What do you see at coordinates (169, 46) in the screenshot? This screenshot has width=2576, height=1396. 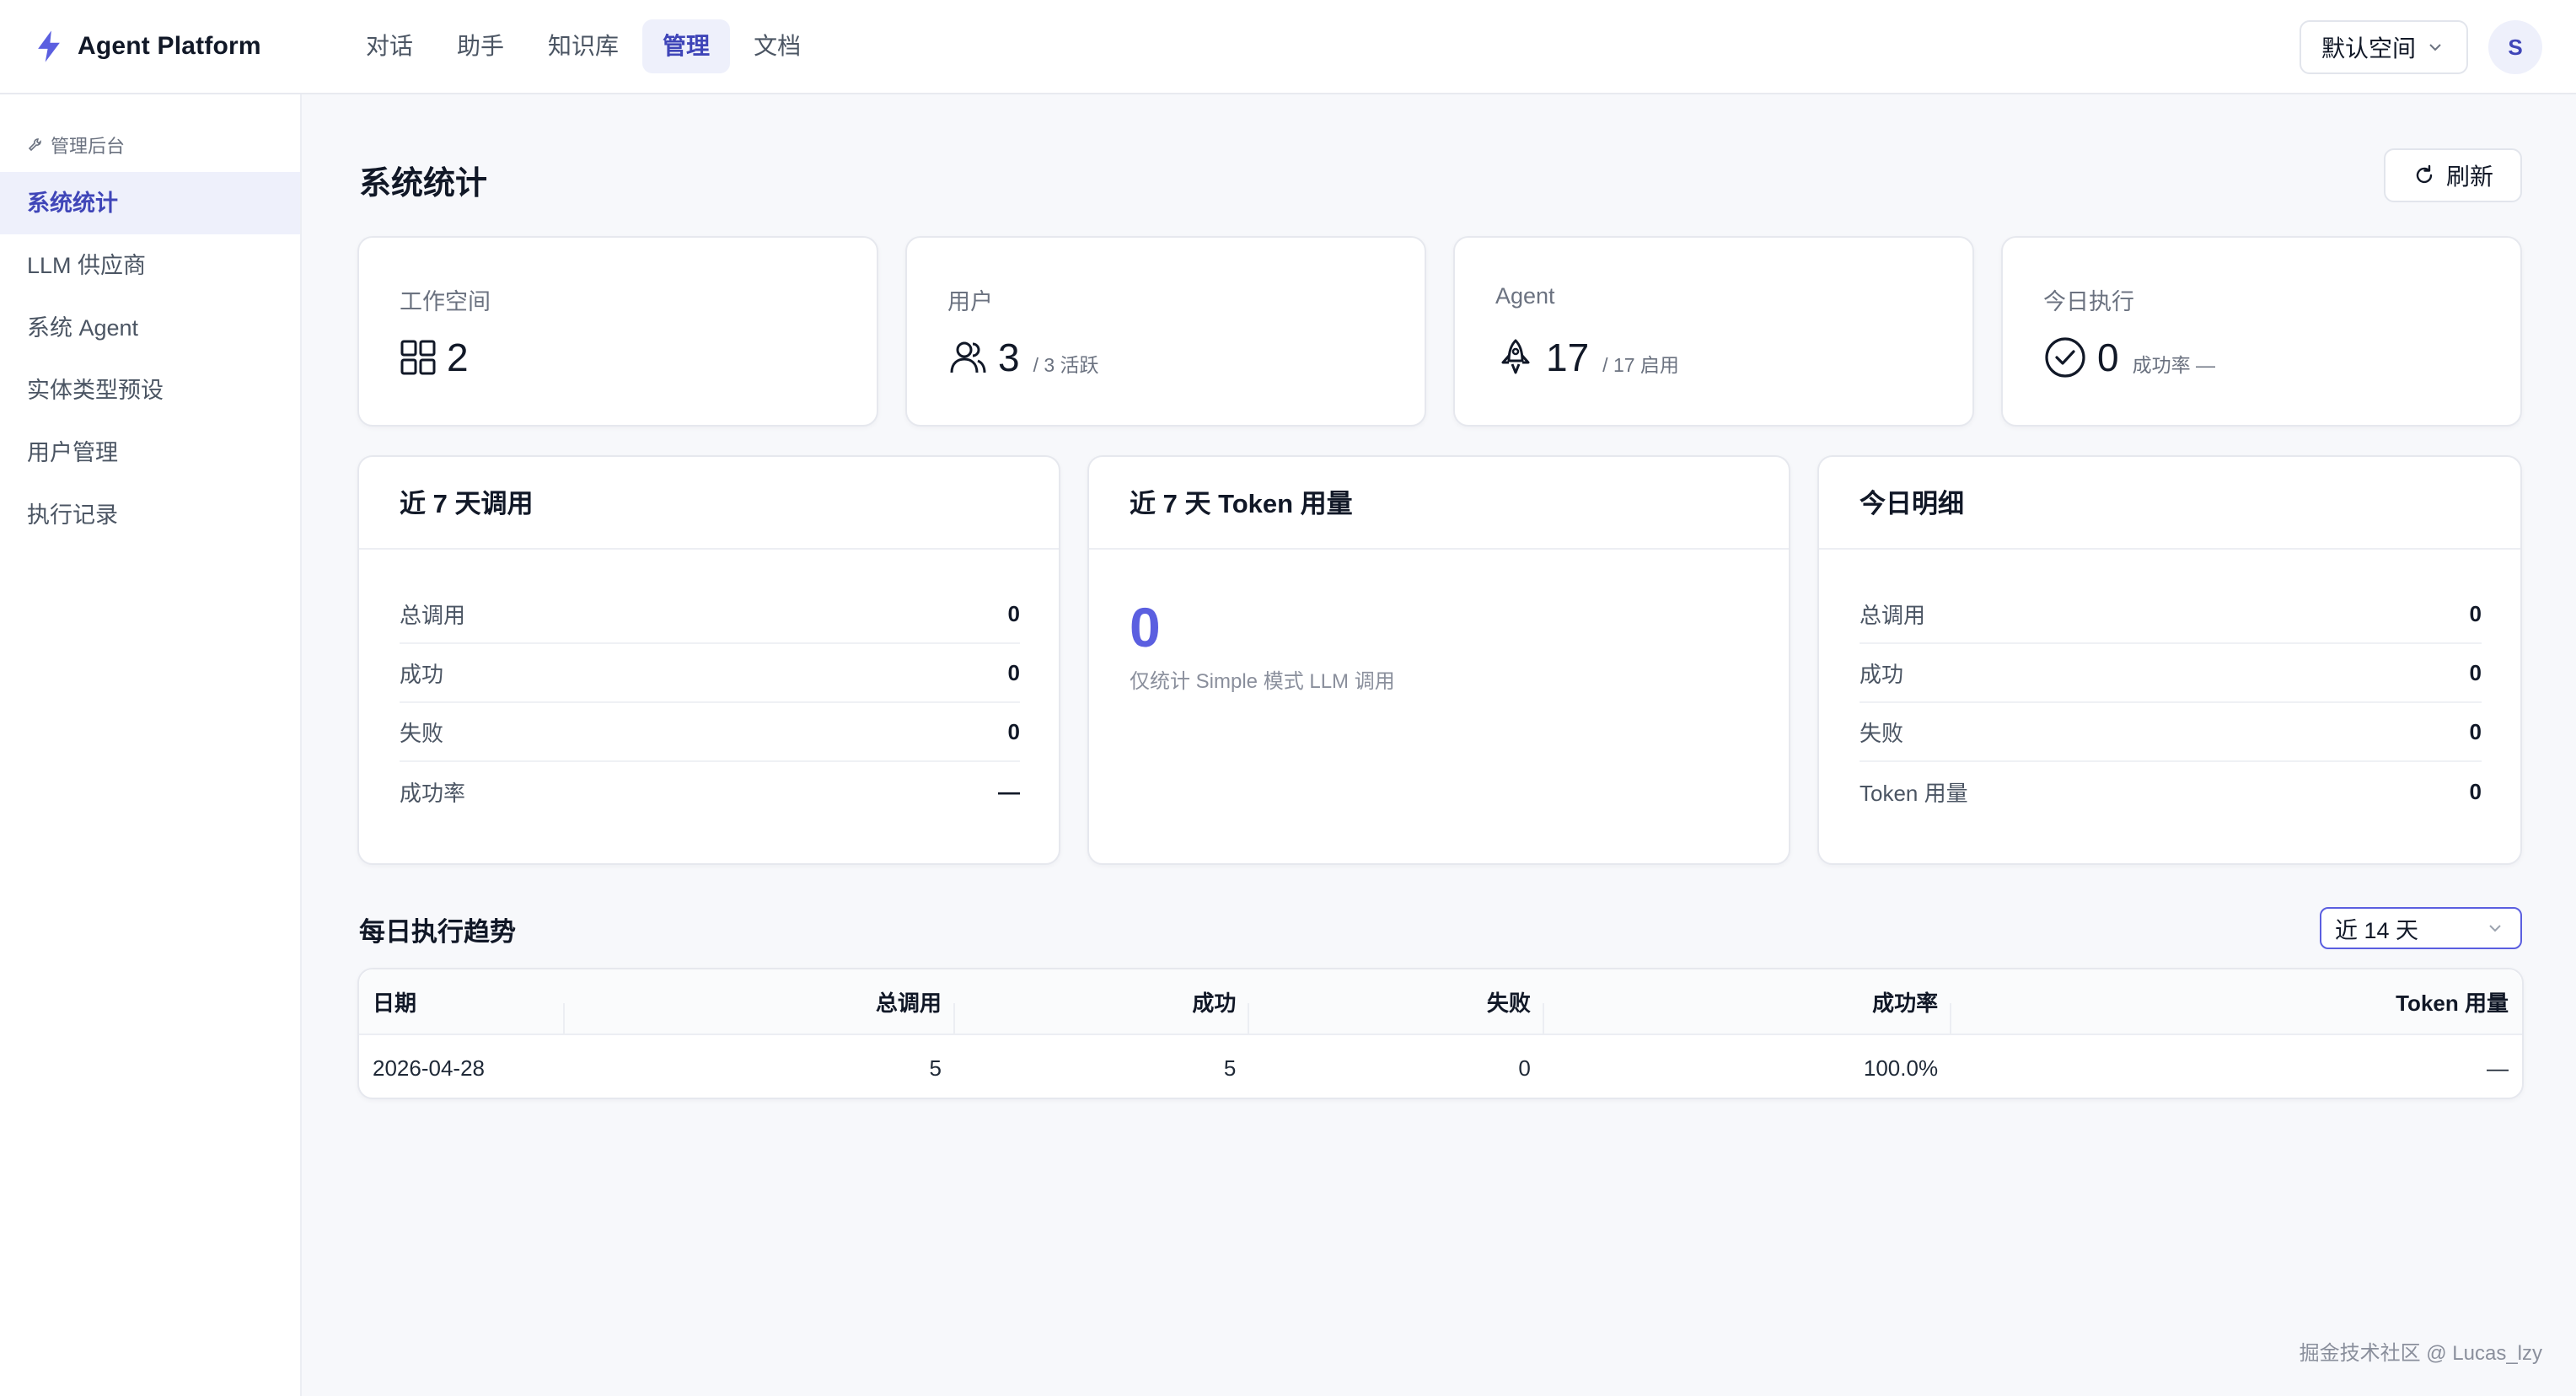 I see `app-name: Agent Platform` at bounding box center [169, 46].